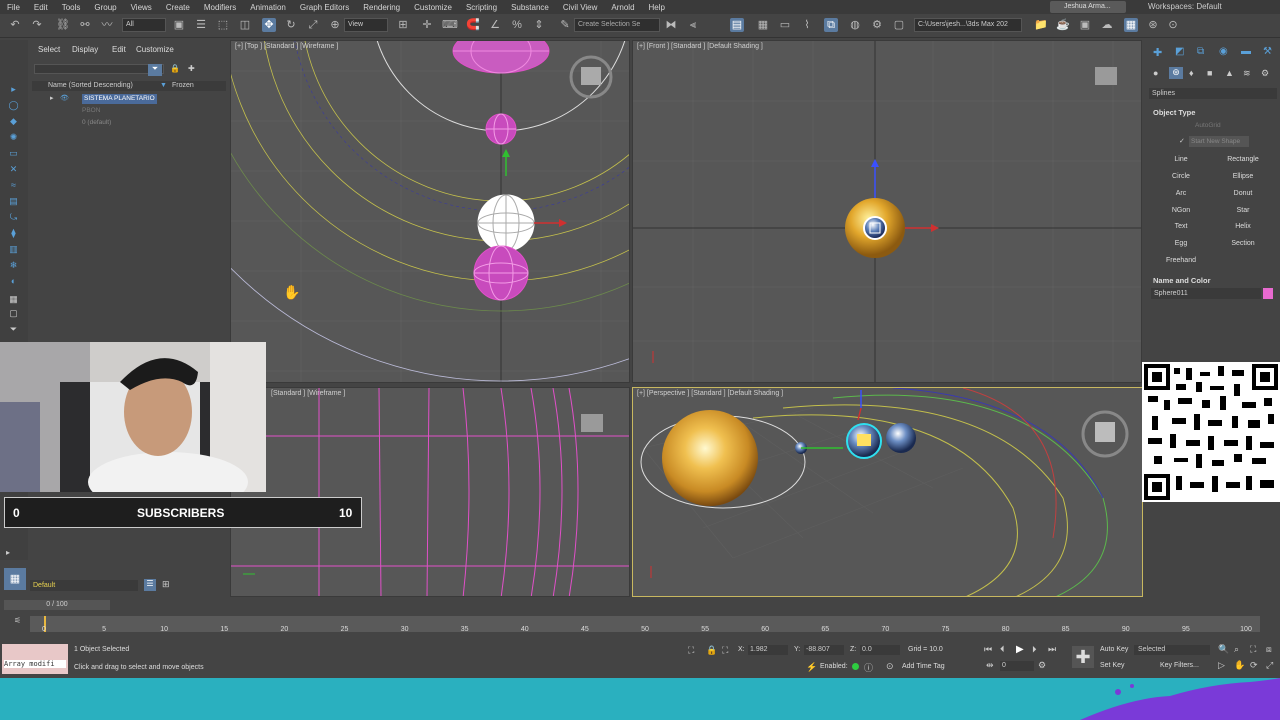 This screenshot has height=720, width=1280. What do you see at coordinates (13, 281) in the screenshot?
I see `display-hidden-icon: ◐` at bounding box center [13, 281].